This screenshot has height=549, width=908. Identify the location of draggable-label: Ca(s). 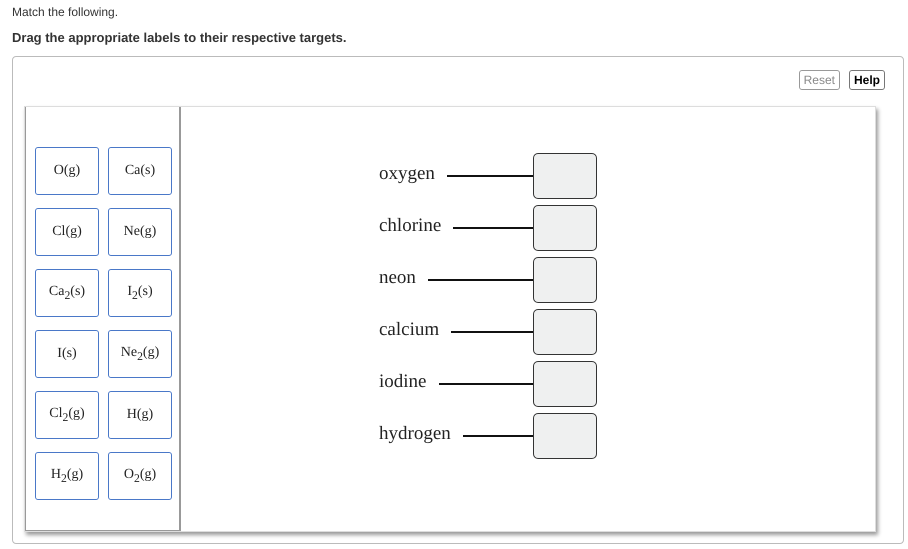
(140, 171).